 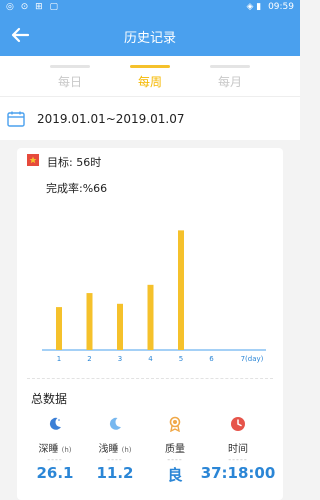 I want to click on bookmark-icon, so click(x=33, y=160).